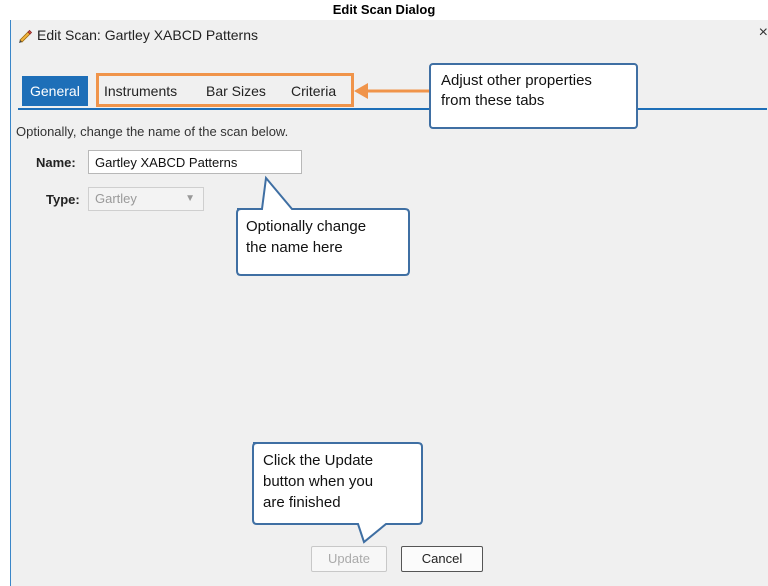 This screenshot has height=586, width=768. I want to click on dialog-title: Edit Scan: Gartley XABCD Patterns, so click(147, 35).